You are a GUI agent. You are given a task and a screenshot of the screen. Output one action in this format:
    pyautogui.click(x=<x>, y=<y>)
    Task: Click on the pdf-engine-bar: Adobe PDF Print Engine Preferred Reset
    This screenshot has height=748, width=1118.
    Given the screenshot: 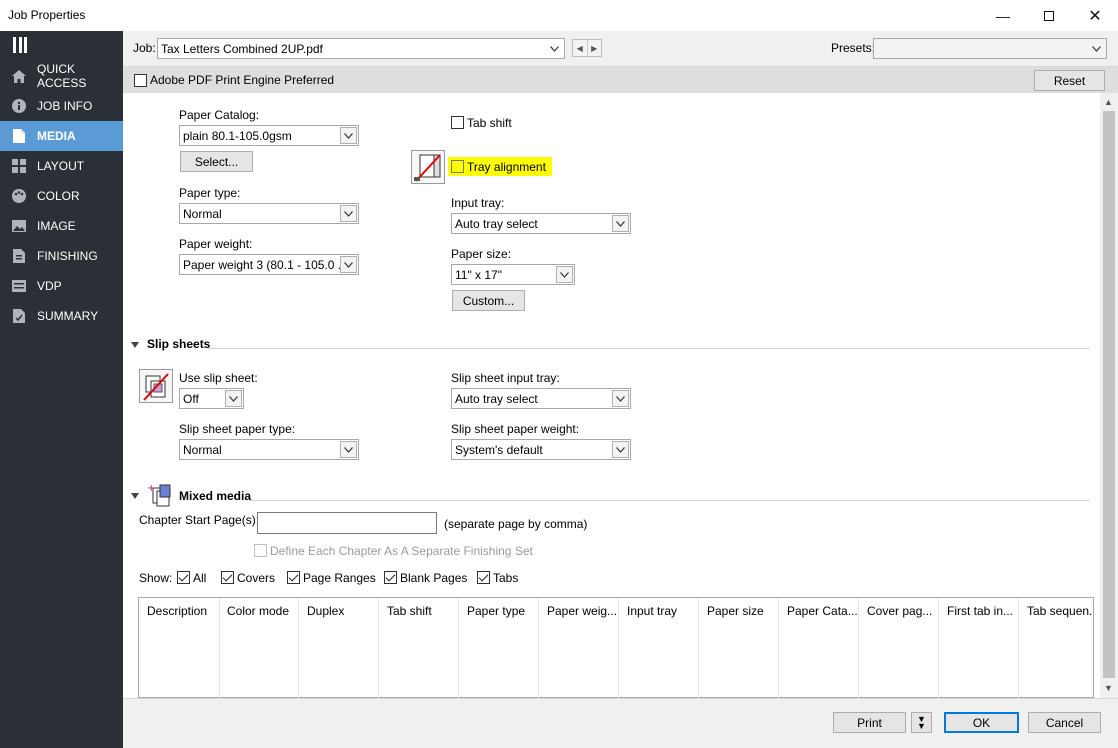 What is the action you would take?
    pyautogui.click(x=620, y=80)
    